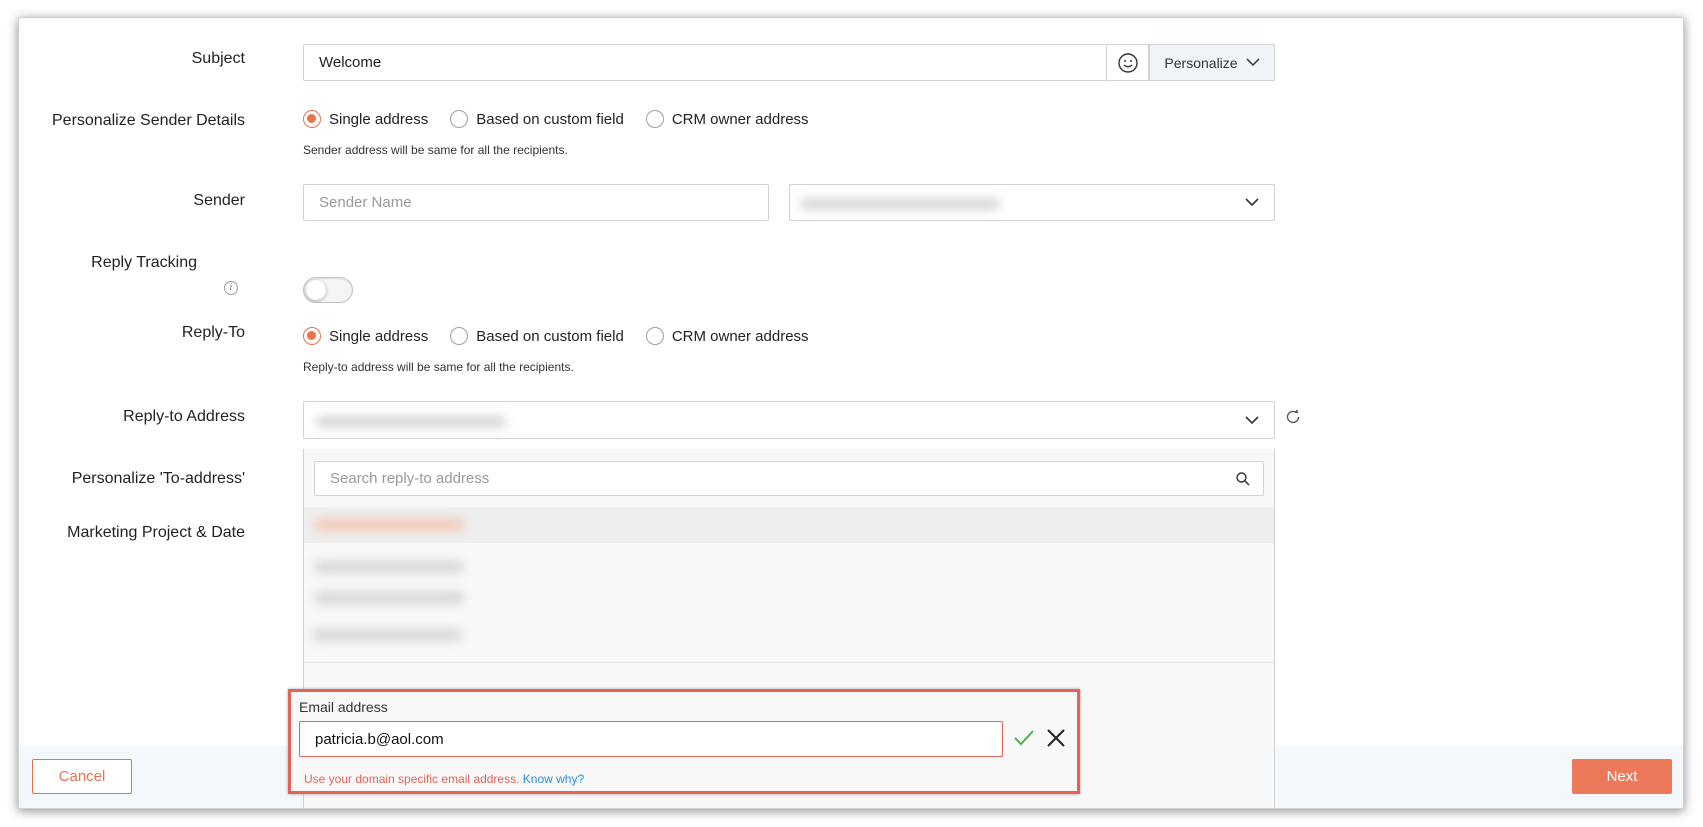  I want to click on confirm-check-icon, so click(1024, 738).